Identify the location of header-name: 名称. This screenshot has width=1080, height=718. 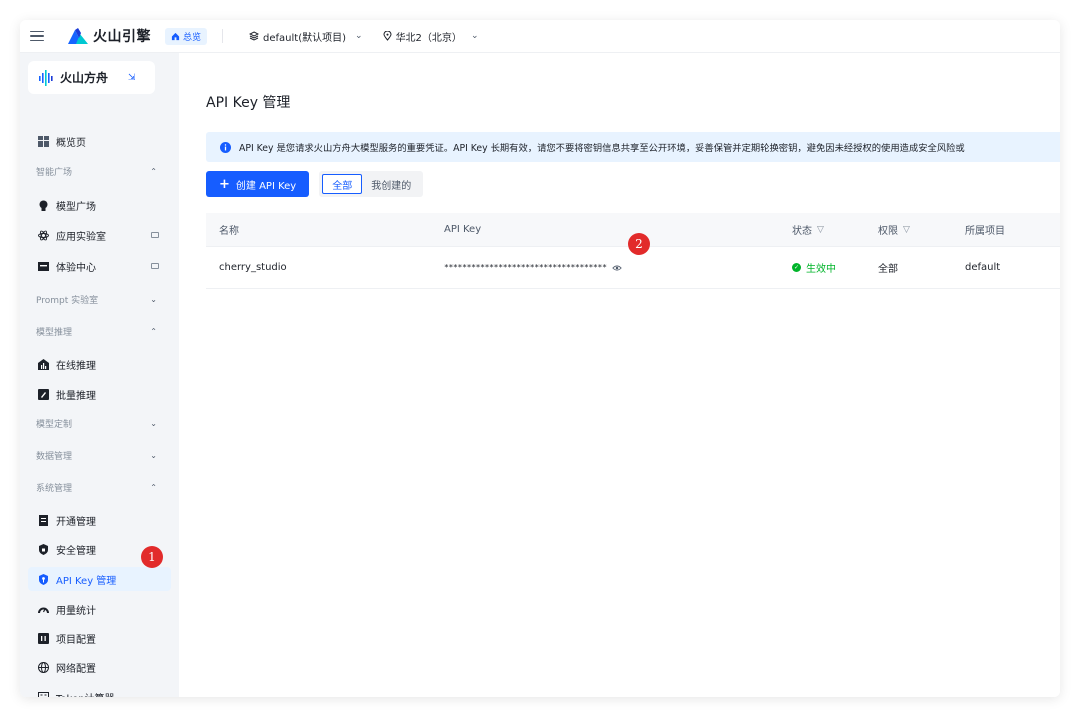
(229, 231).